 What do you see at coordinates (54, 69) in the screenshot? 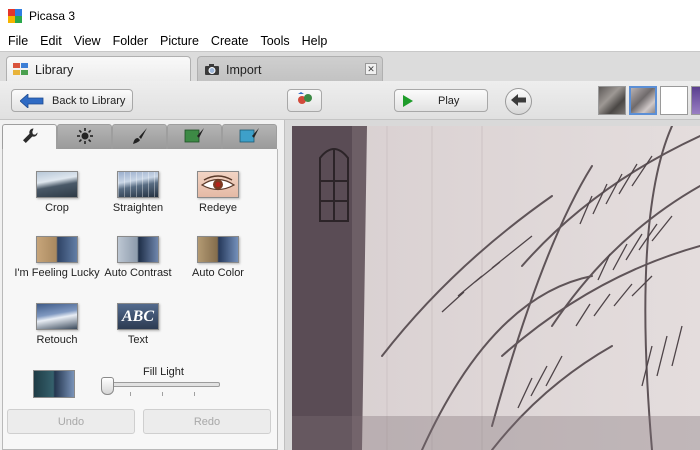
I see `tab-library-label: Library` at bounding box center [54, 69].